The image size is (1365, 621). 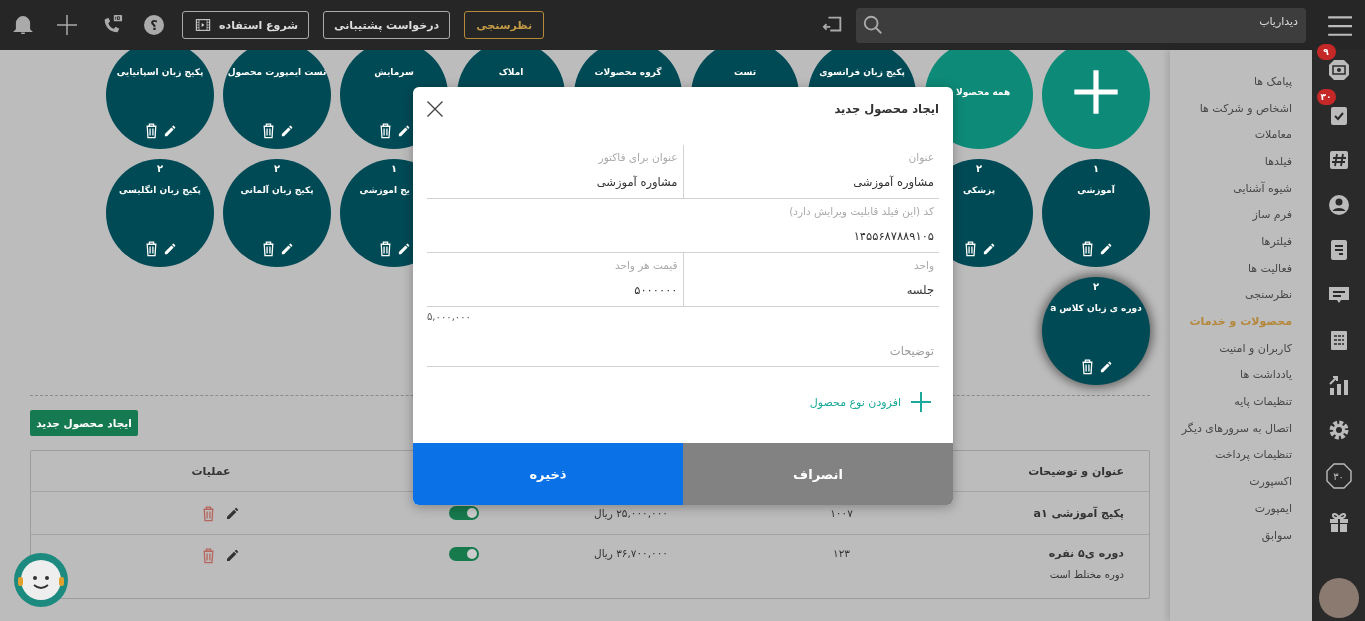 I want to click on category-name: همه محصولا, so click(x=983, y=92).